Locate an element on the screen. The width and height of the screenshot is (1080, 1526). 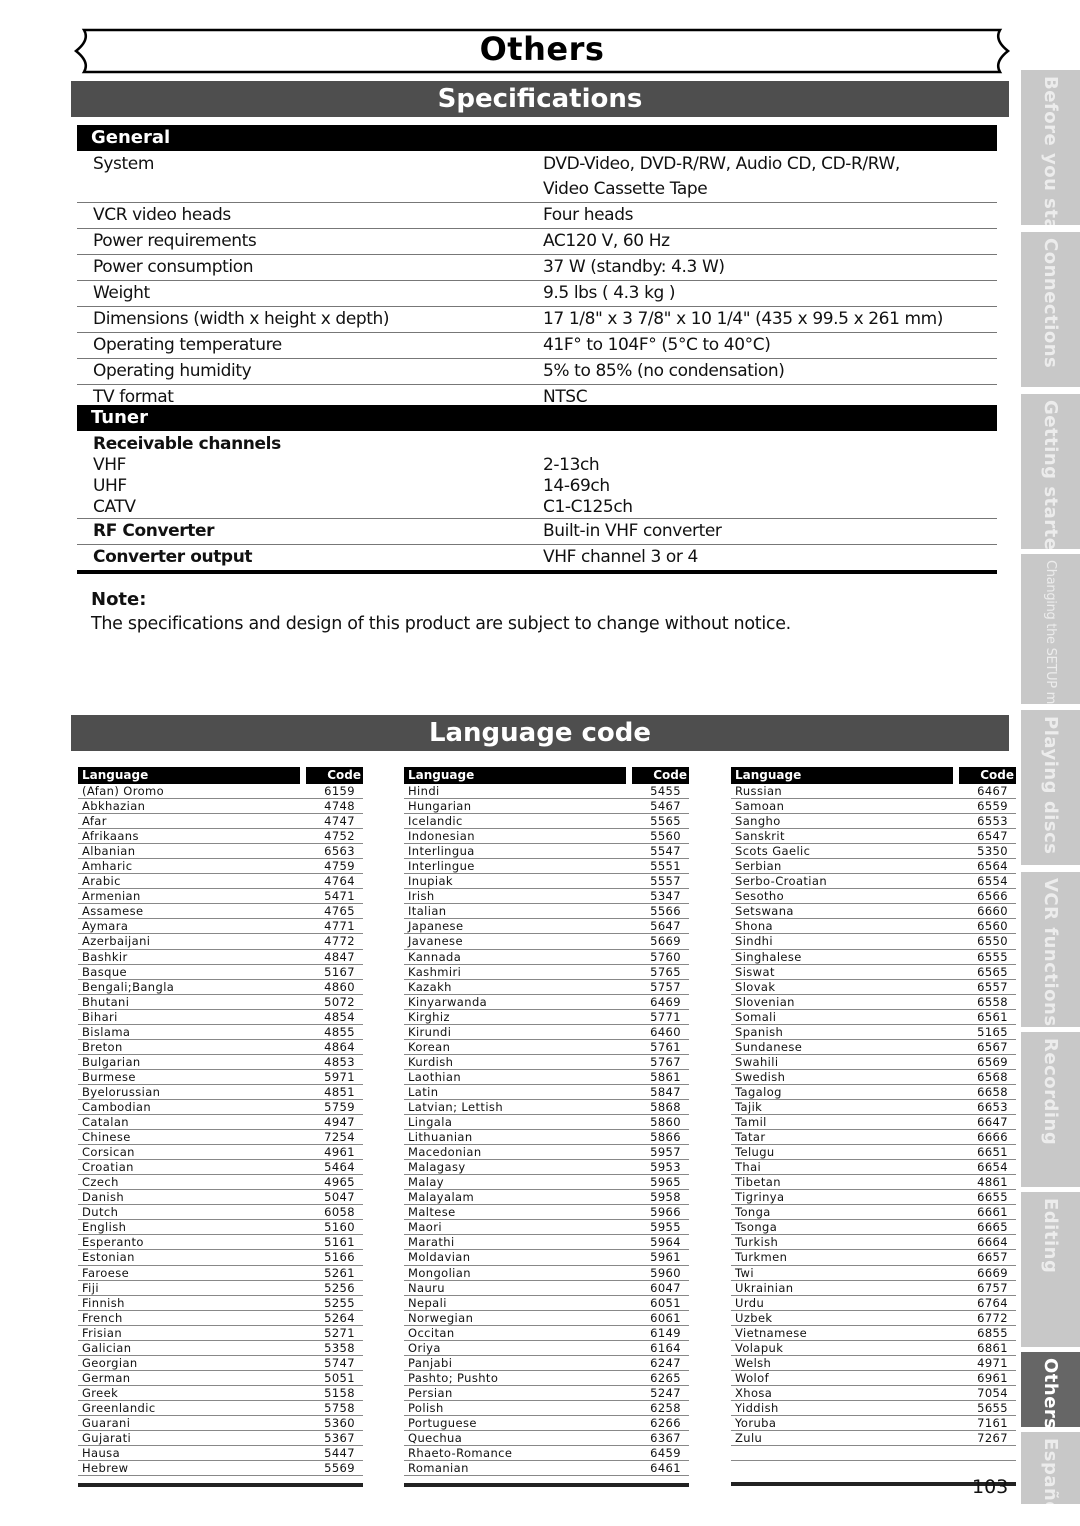
language-code: 5566 is located at coordinates (665, 911).